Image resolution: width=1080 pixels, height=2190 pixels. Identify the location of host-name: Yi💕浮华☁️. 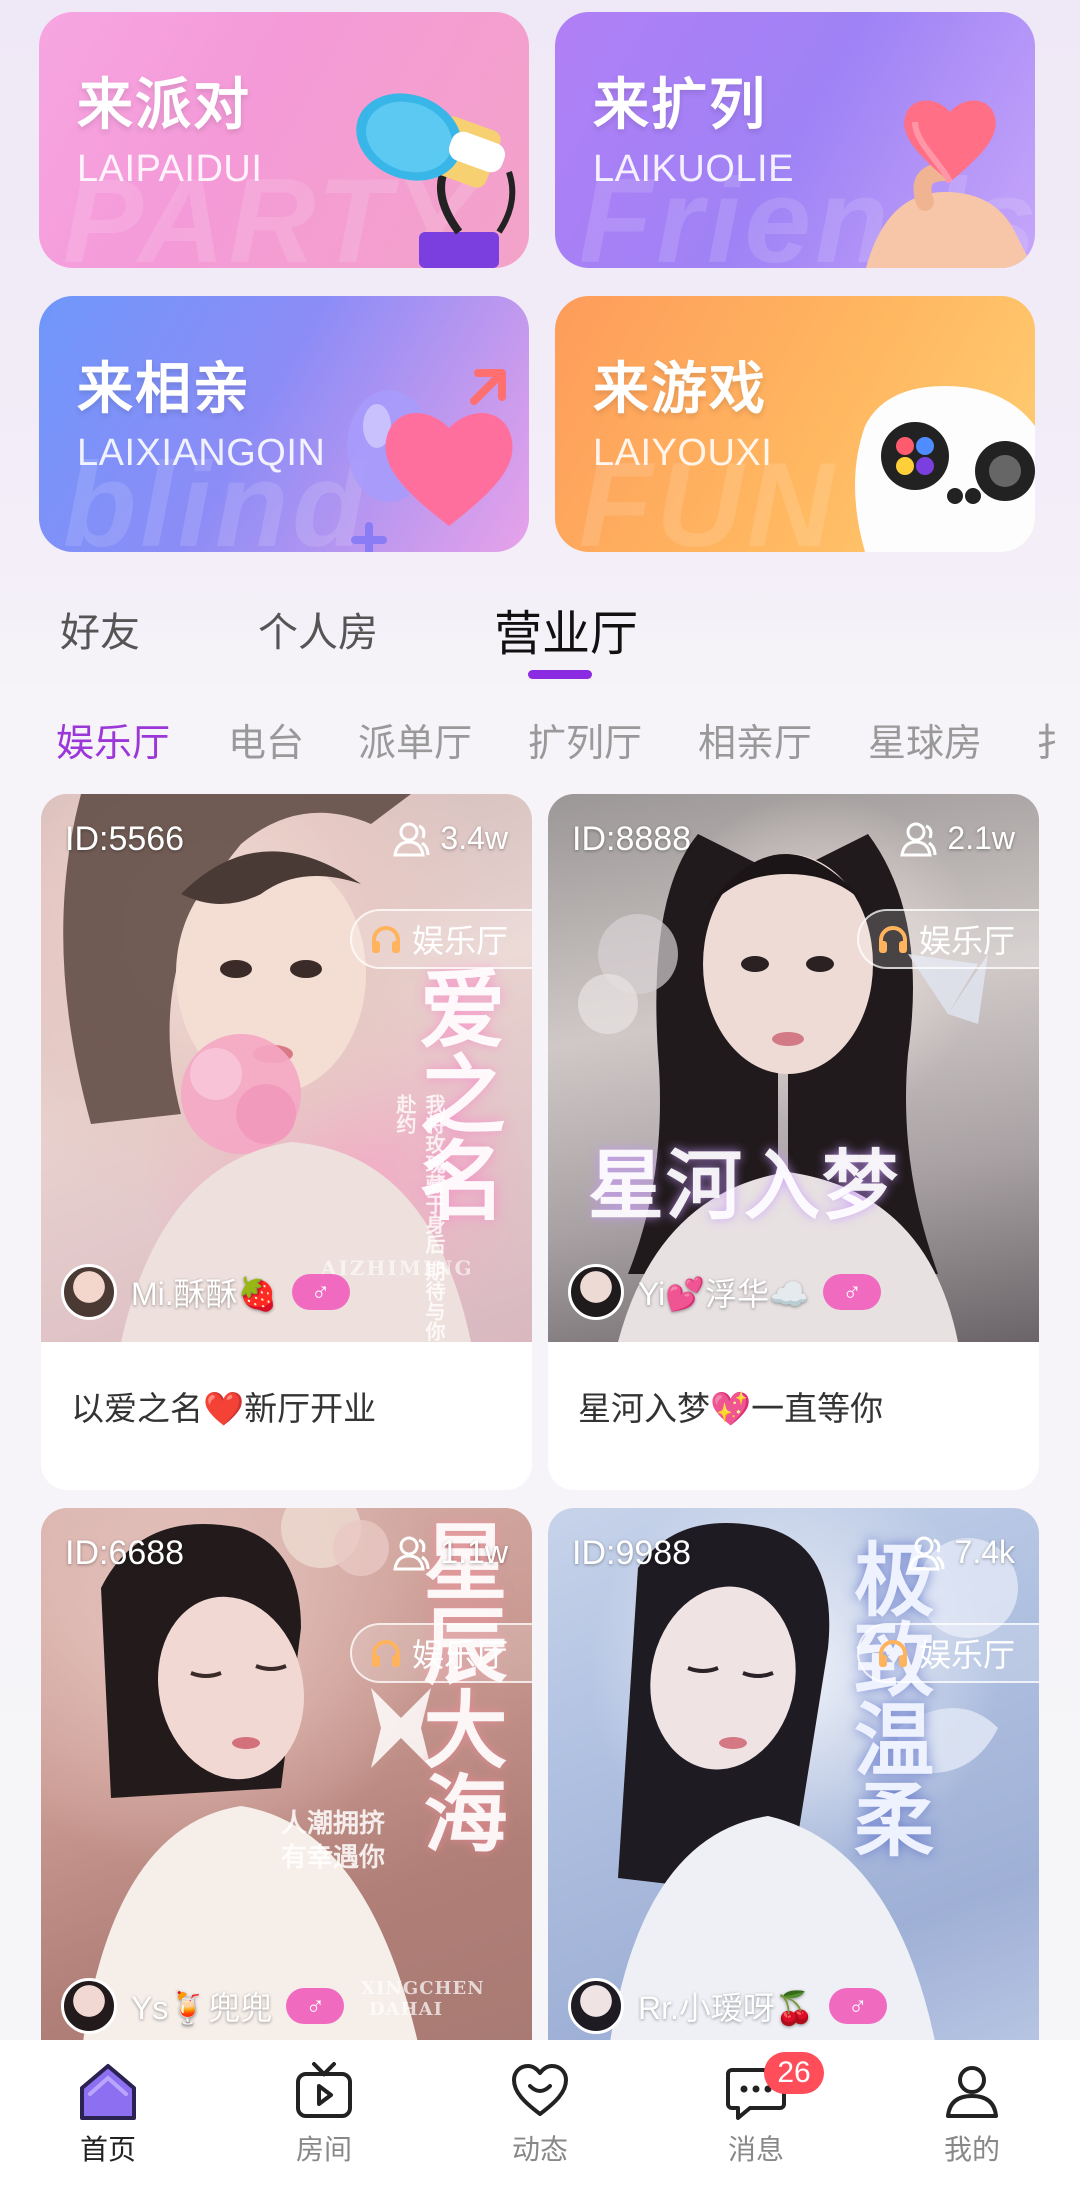
(723, 1294).